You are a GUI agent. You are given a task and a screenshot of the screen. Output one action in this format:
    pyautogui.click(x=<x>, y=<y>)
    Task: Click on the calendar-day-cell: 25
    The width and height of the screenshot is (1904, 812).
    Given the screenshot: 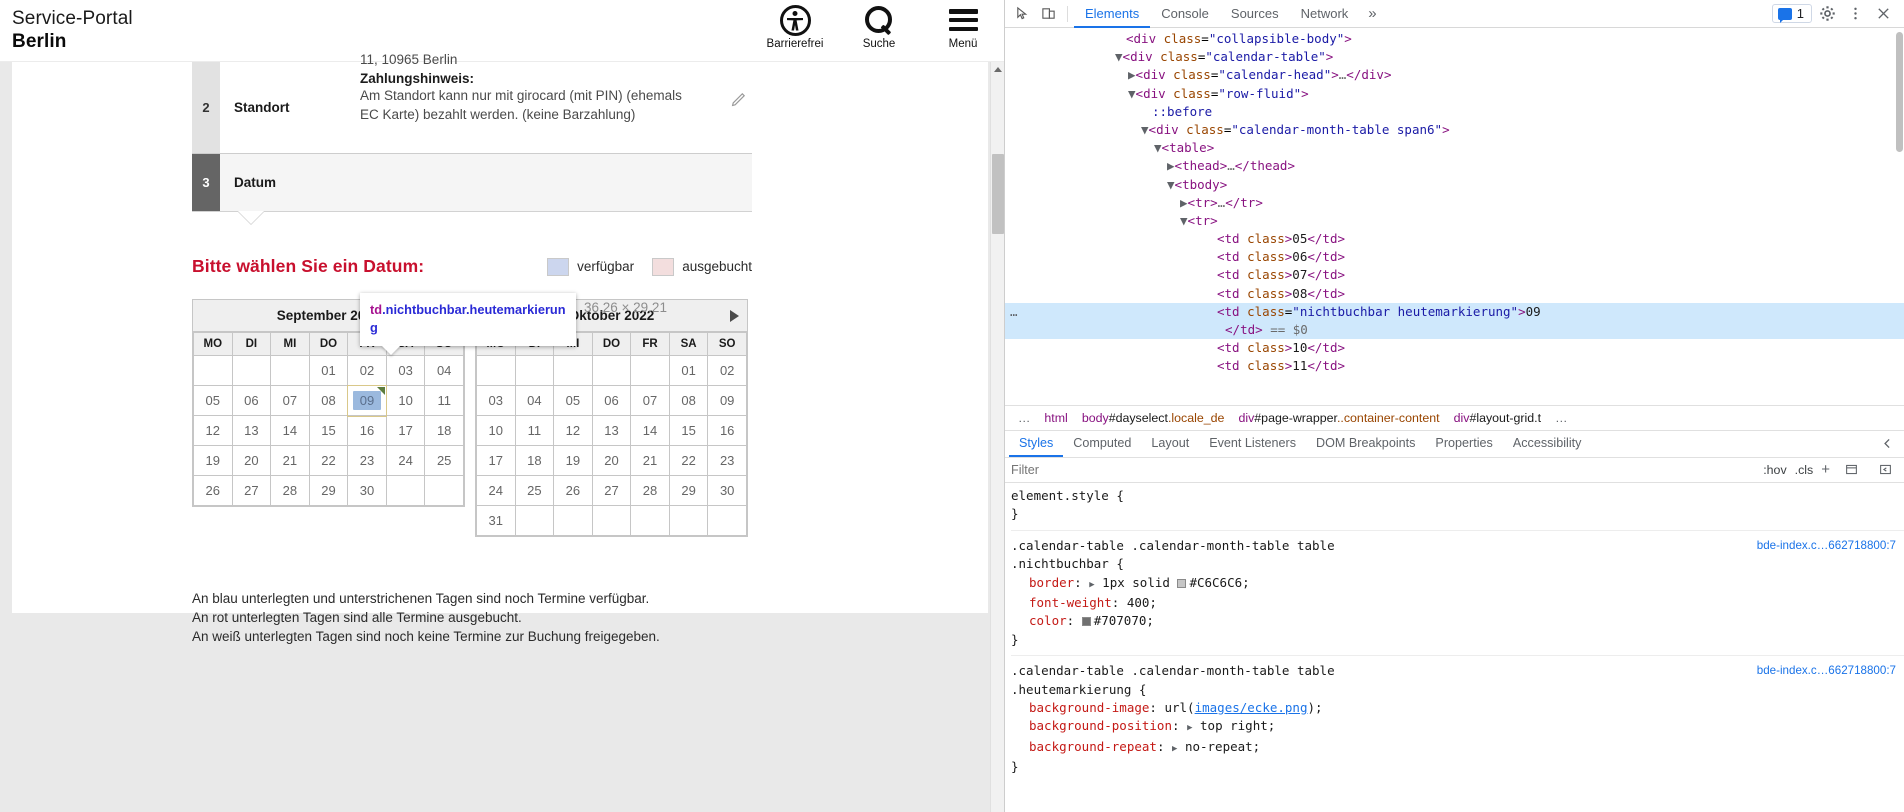 What is the action you would take?
    pyautogui.click(x=444, y=460)
    